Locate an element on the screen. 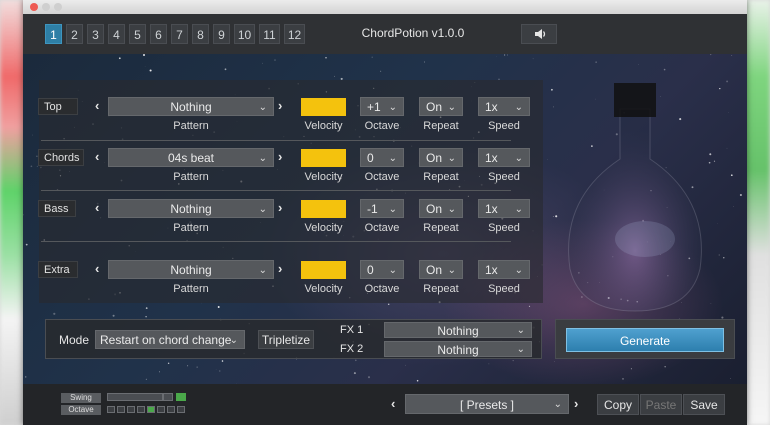 The height and width of the screenshot is (425, 770). speaker-icon is located at coordinates (540, 34).